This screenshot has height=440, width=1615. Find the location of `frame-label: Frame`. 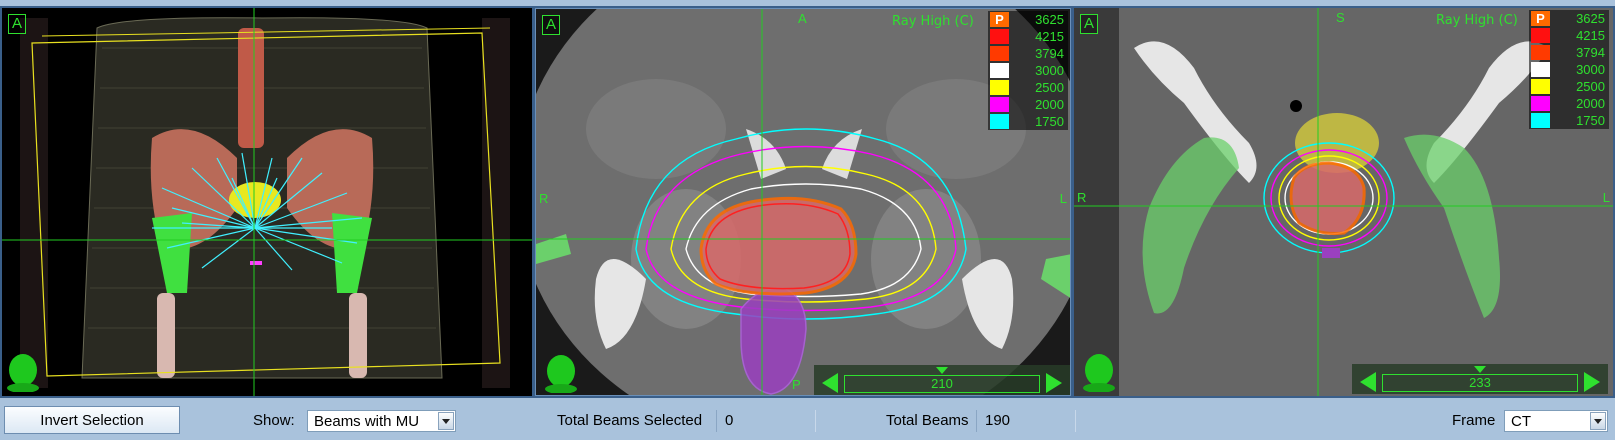

frame-label: Frame is located at coordinates (1474, 420).